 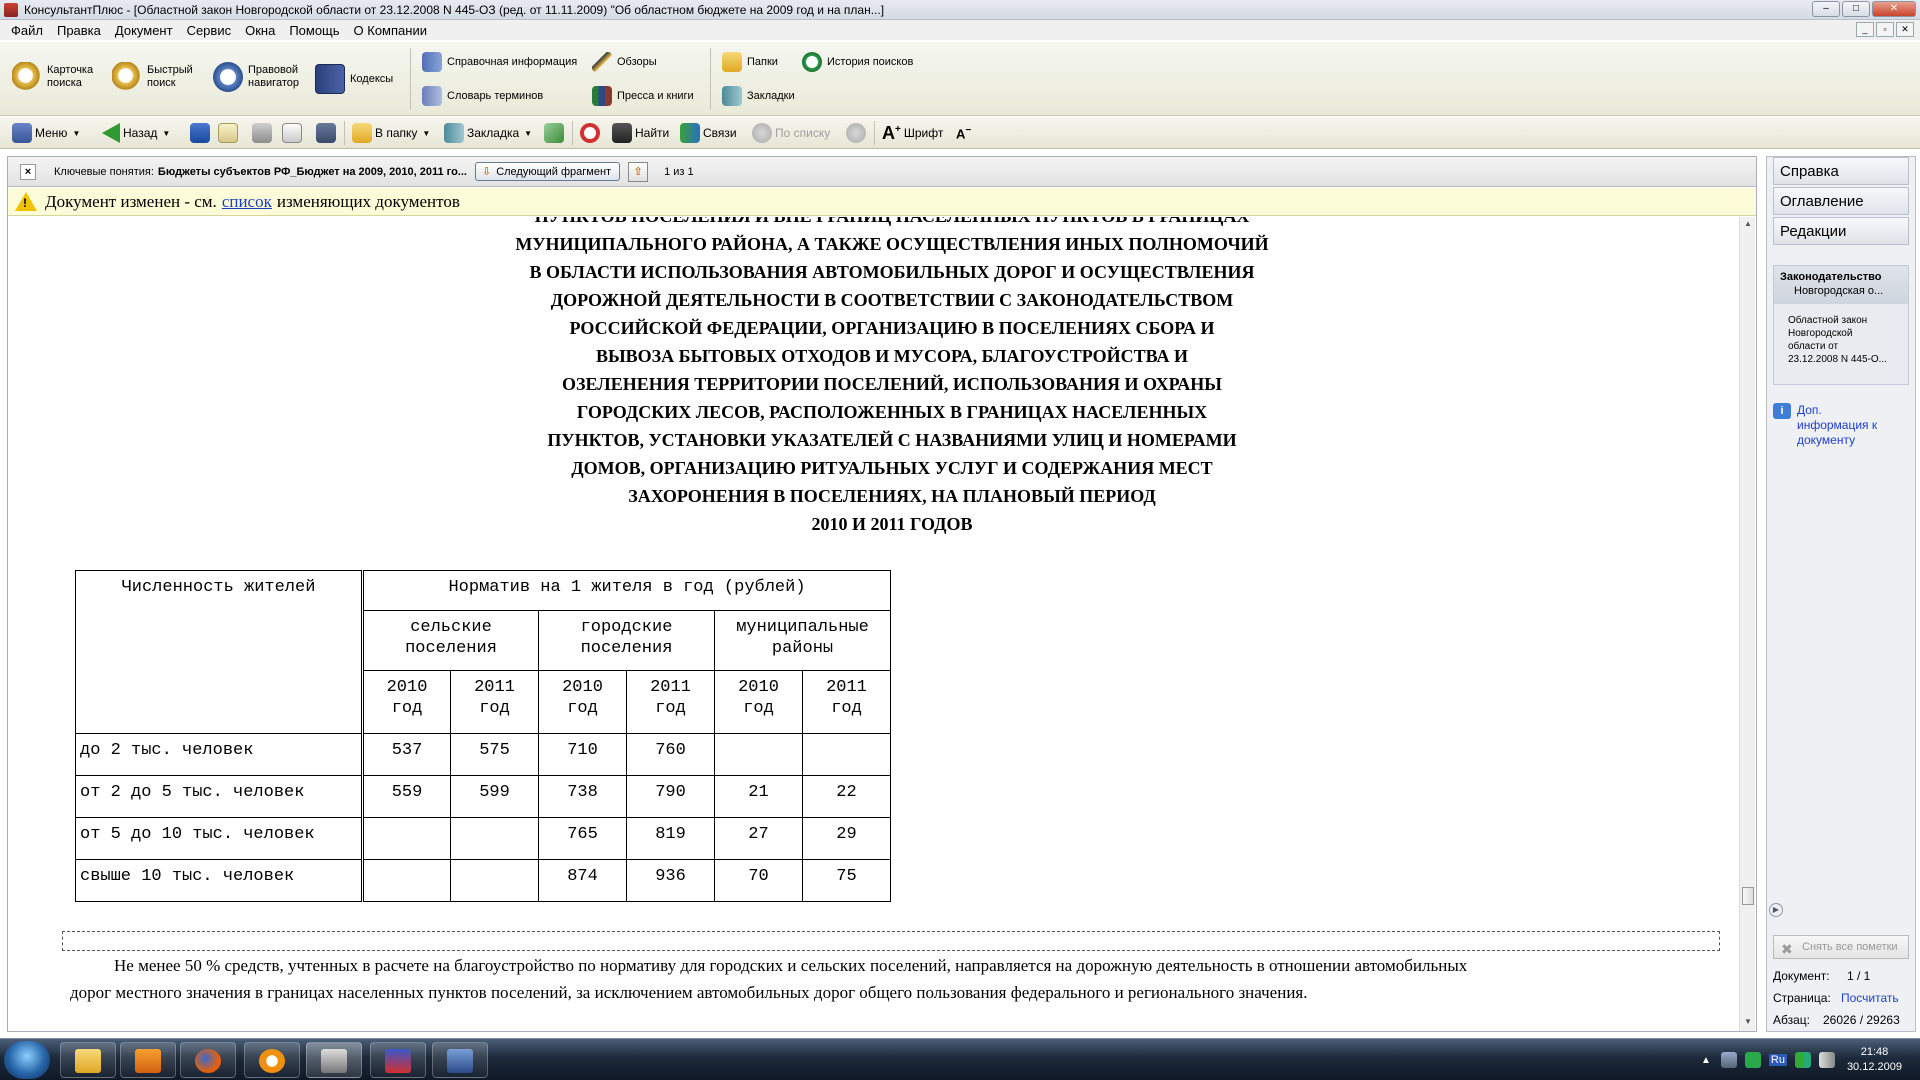 What do you see at coordinates (219, 880) in the screenshot?
I see `table-cell-population: свыше 10 тыс. человек` at bounding box center [219, 880].